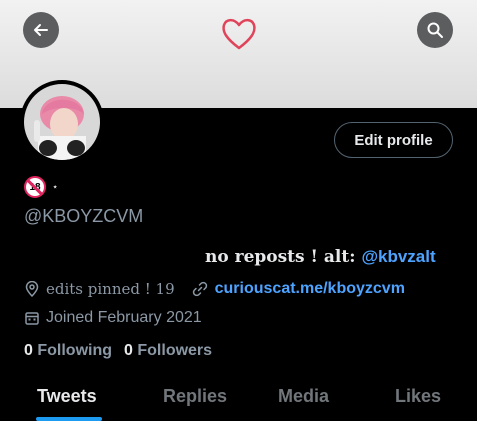  Describe the element at coordinates (280, 257) in the screenshot. I see `bio-text: no reposts ! alt:` at that location.